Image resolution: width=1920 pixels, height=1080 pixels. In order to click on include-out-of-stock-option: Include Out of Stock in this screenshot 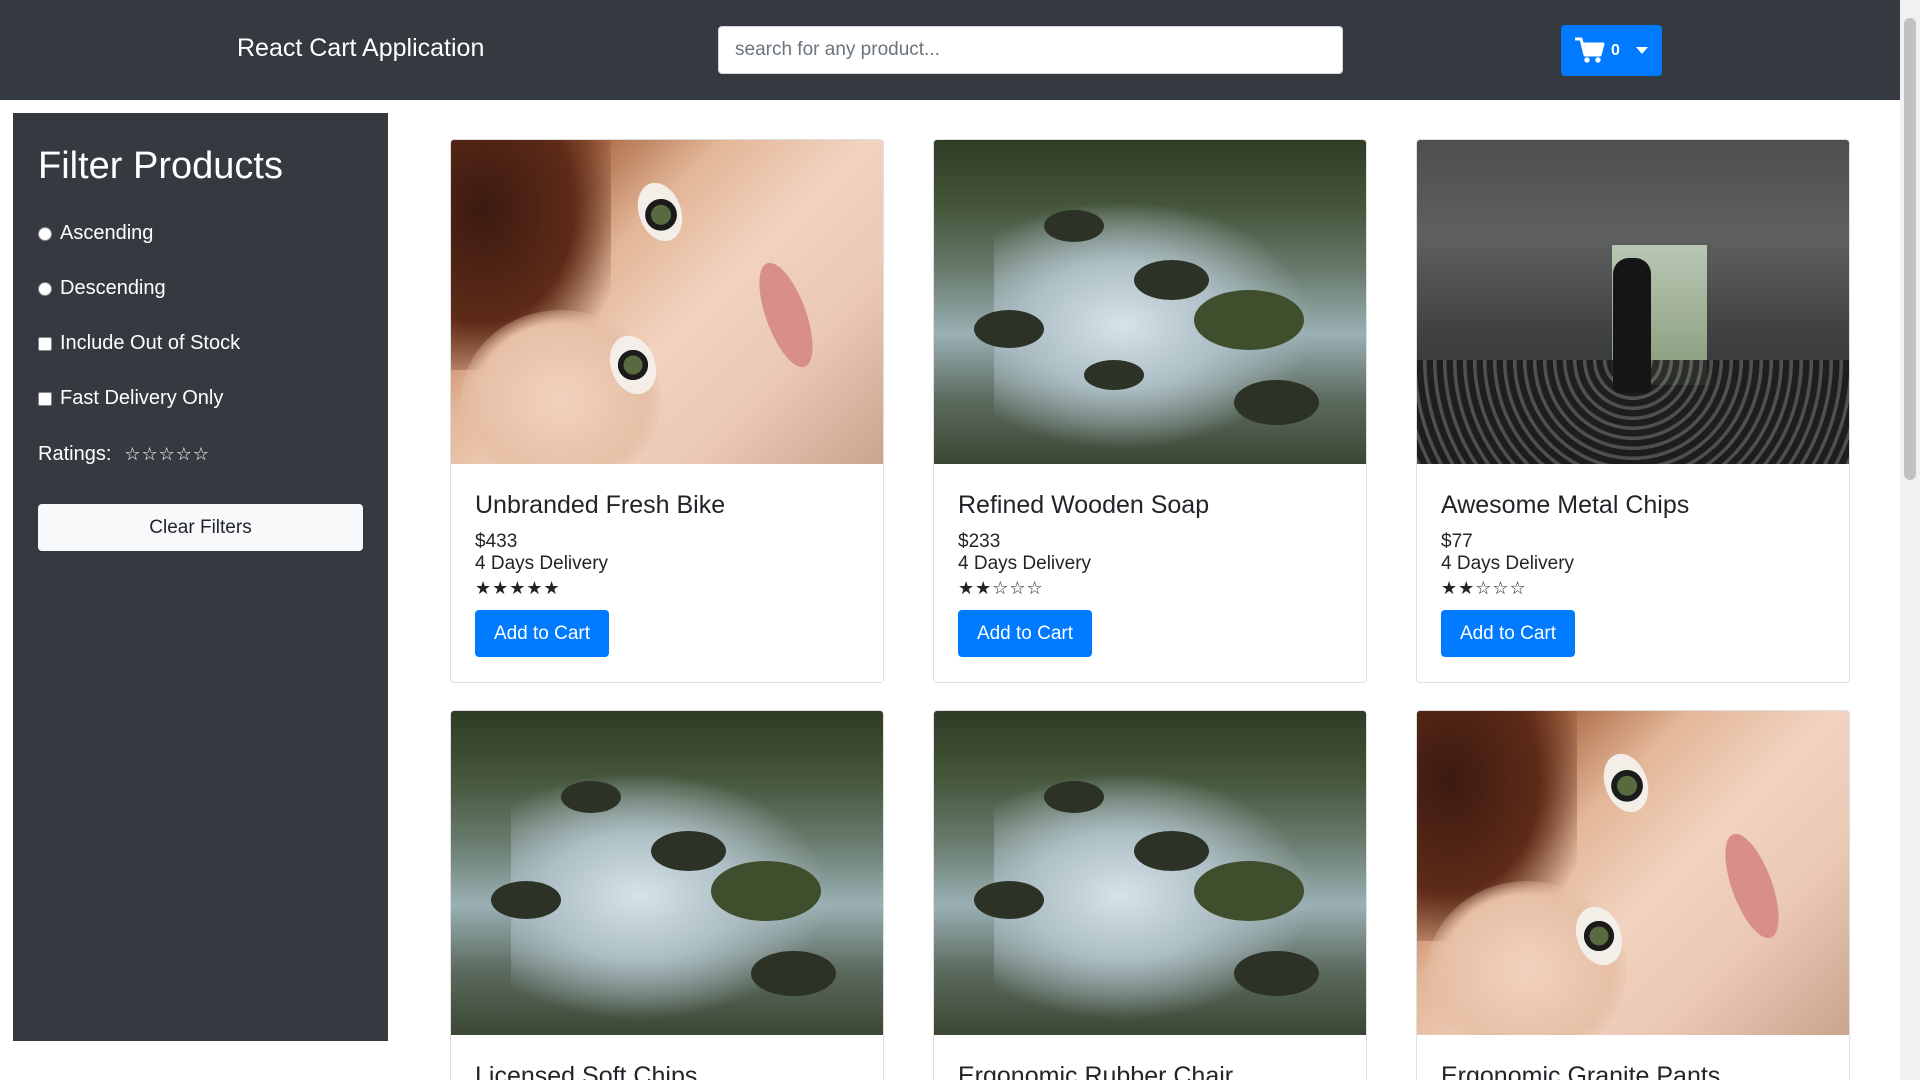, I will do `click(139, 343)`.